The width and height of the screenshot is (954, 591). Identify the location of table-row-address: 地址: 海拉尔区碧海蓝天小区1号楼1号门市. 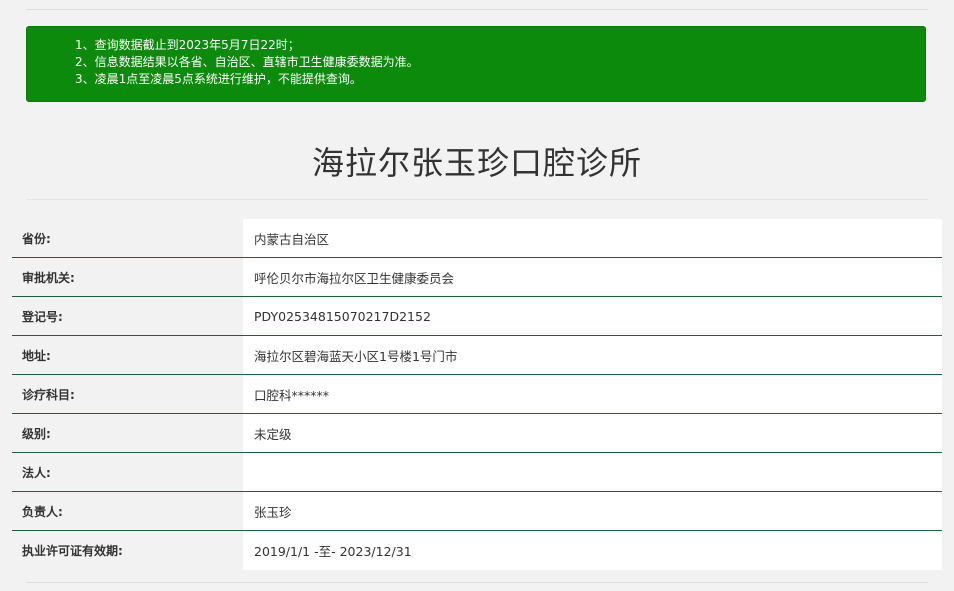
(477, 355).